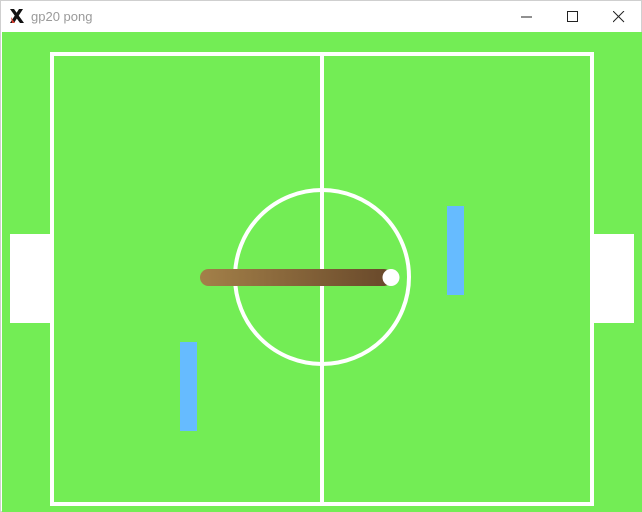 The height and width of the screenshot is (512, 642). Describe the element at coordinates (321, 16) in the screenshot. I see `title-bar: gp20 pong` at that location.